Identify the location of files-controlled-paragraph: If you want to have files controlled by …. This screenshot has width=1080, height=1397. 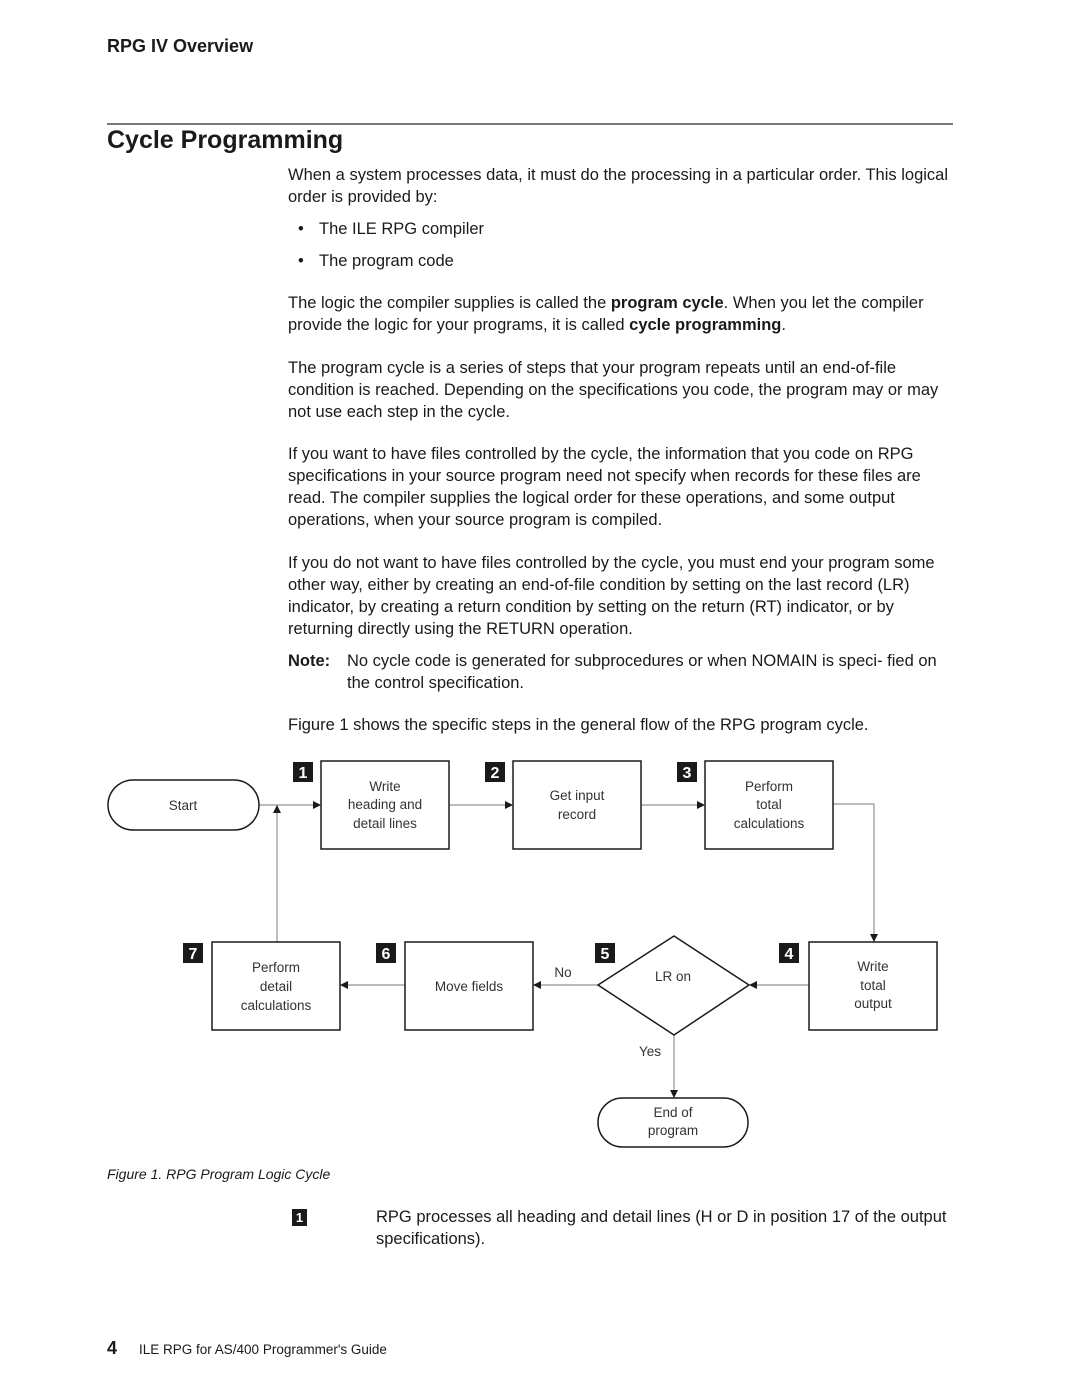
(604, 487).